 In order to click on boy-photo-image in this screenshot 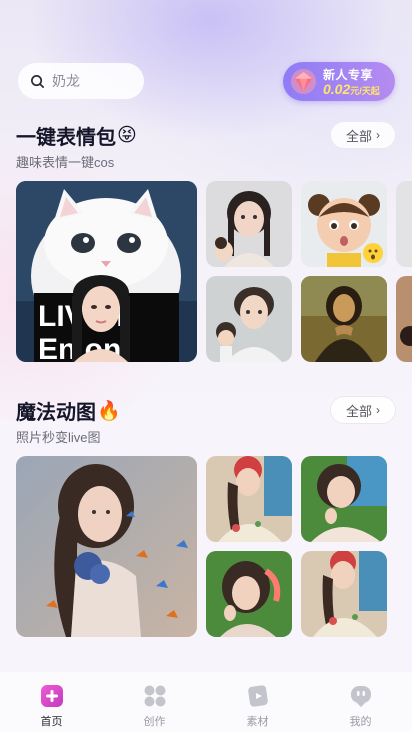, I will do `click(249, 319)`.